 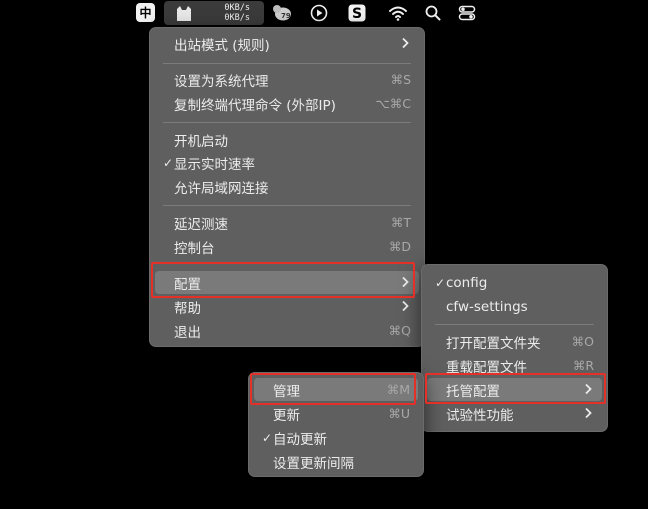 I want to click on menu-item-label: 帮助, so click(x=187, y=308).